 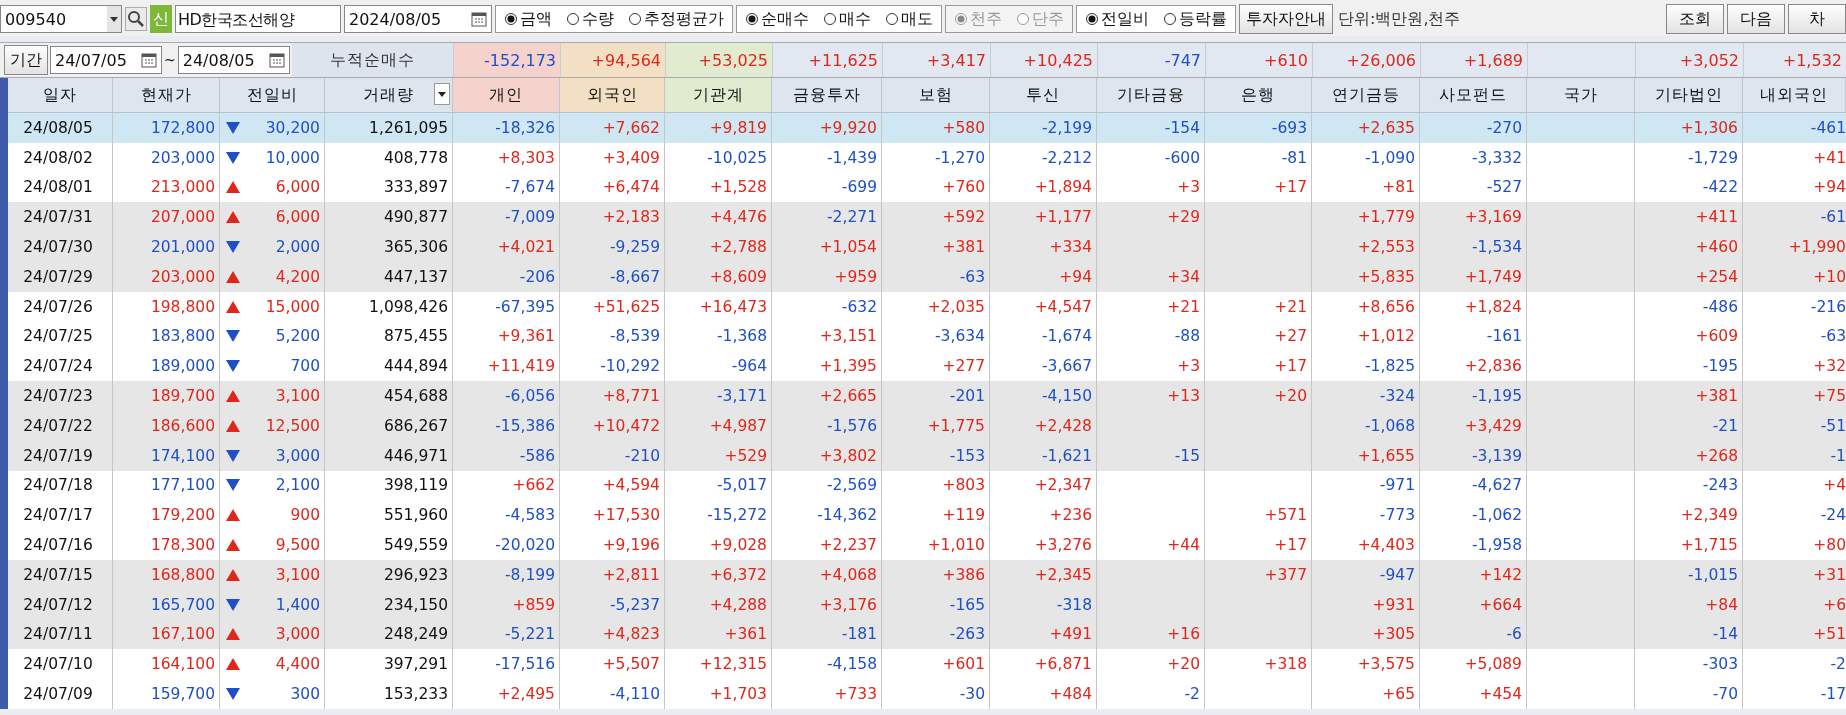 What do you see at coordinates (1581, 95) in the screenshot?
I see `column-header: 국가` at bounding box center [1581, 95].